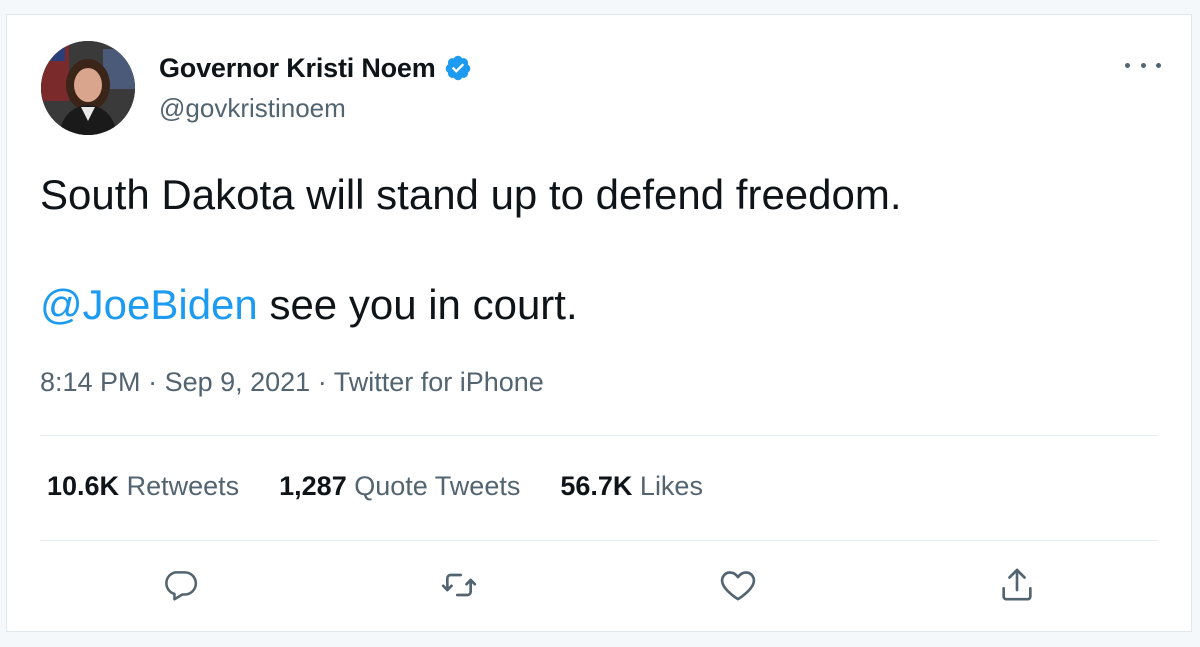 The width and height of the screenshot is (1200, 647). Describe the element at coordinates (238, 382) in the screenshot. I see `tweet-date: Sep 9, 2021` at that location.